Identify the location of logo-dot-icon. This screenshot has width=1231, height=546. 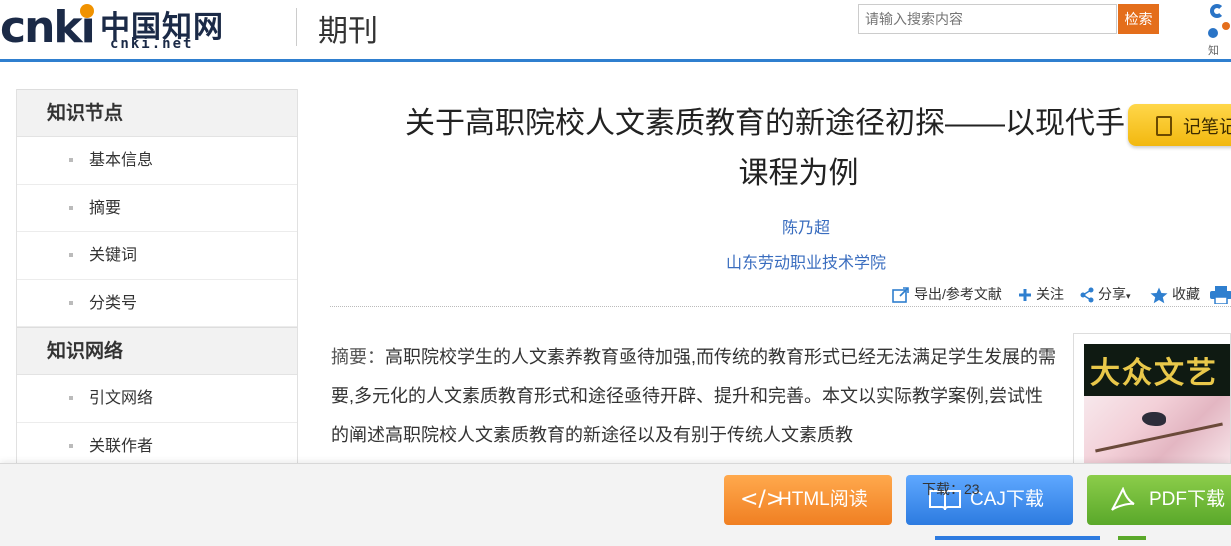
(87, 11).